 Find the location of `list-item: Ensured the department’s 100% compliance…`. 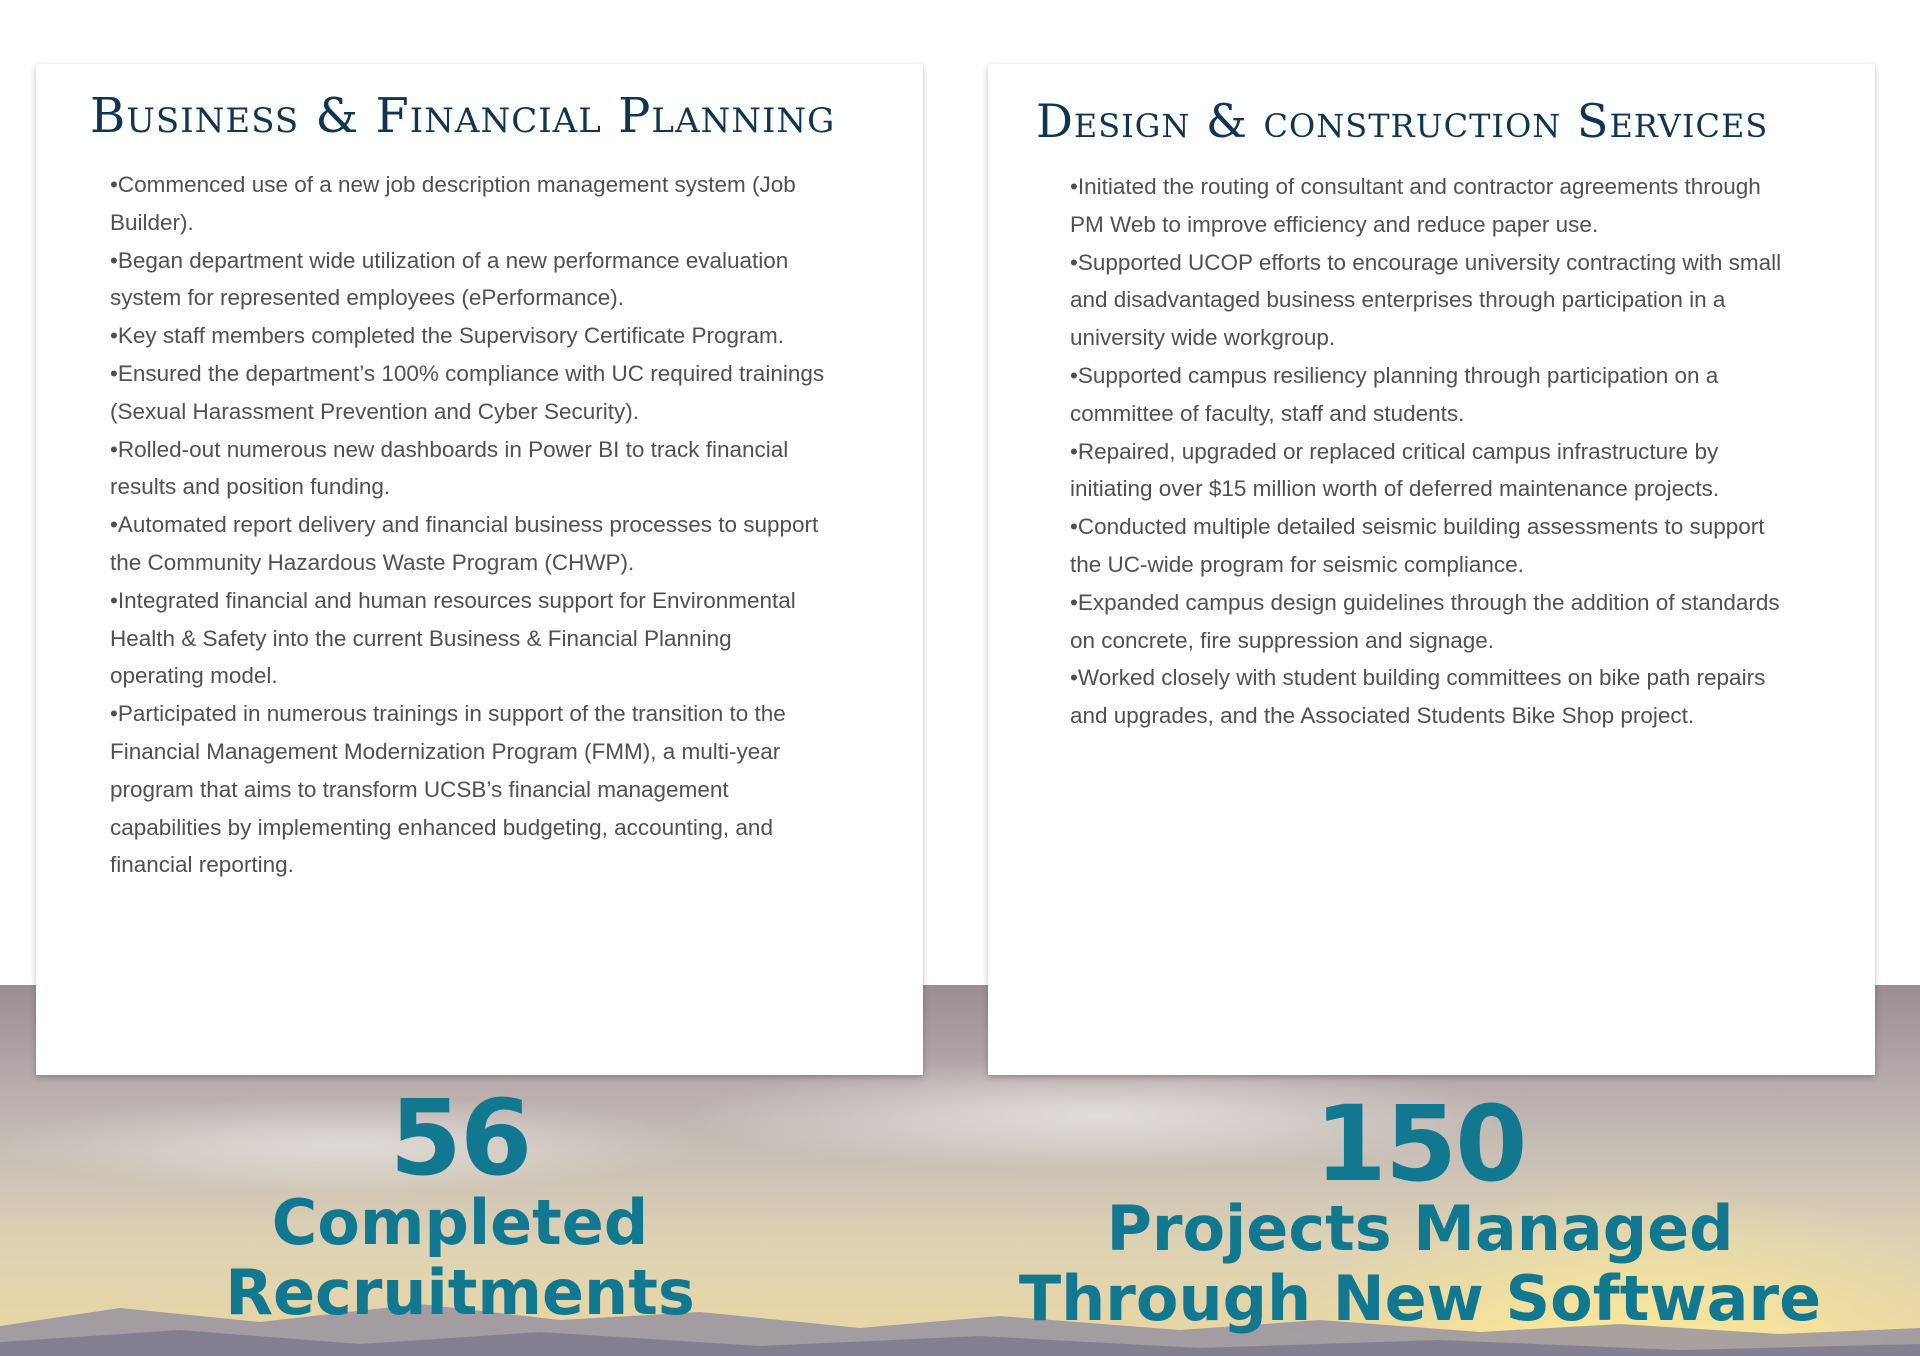

list-item: Ensured the department’s 100% compliance… is located at coordinates (470, 393).